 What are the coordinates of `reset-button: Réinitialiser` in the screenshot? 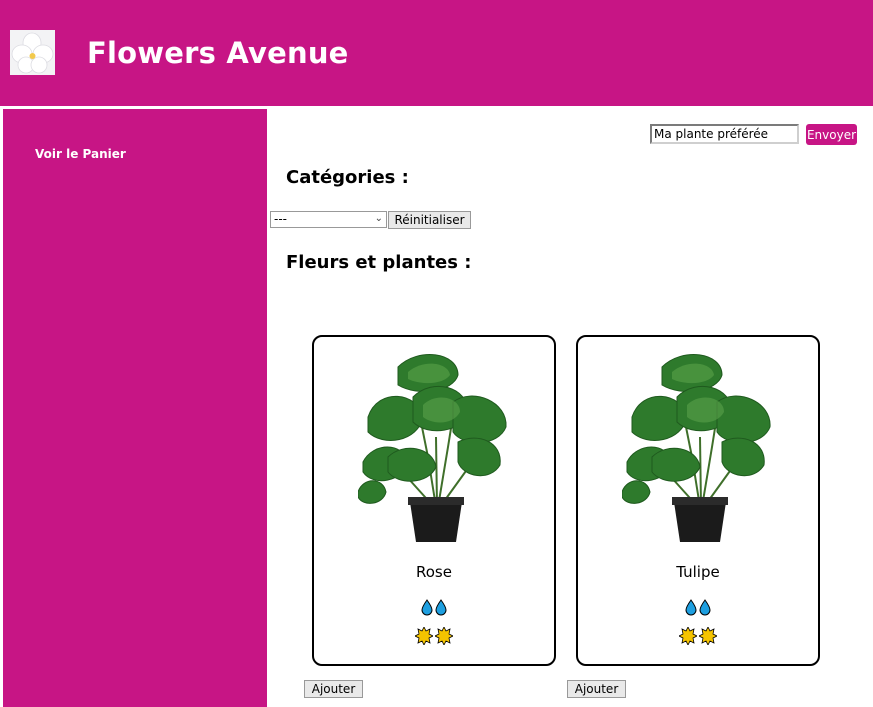 It's located at (429, 220).